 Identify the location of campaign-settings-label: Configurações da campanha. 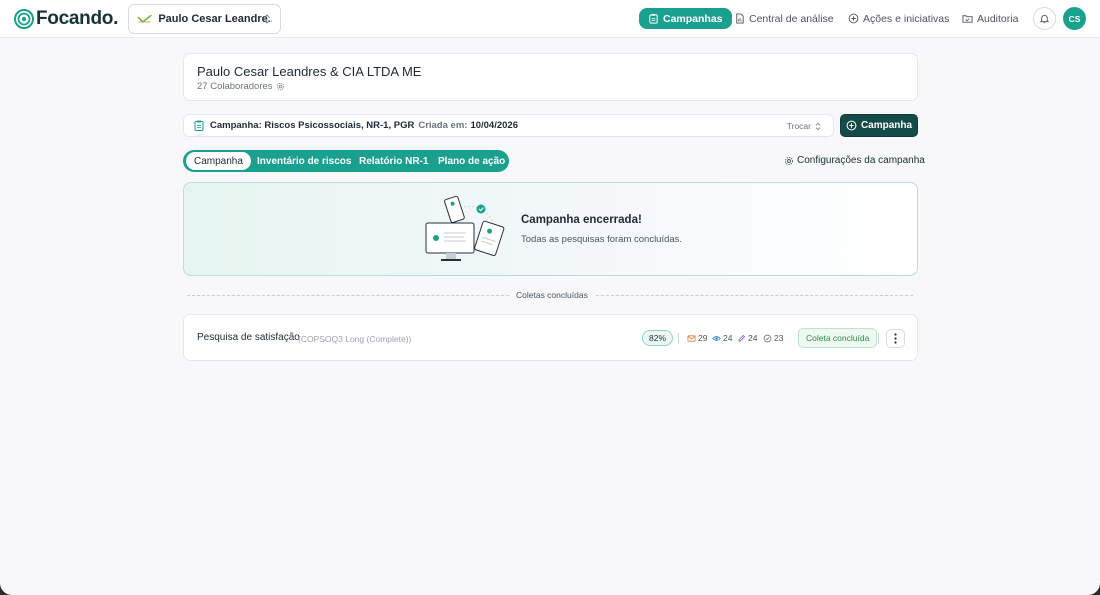
(861, 160).